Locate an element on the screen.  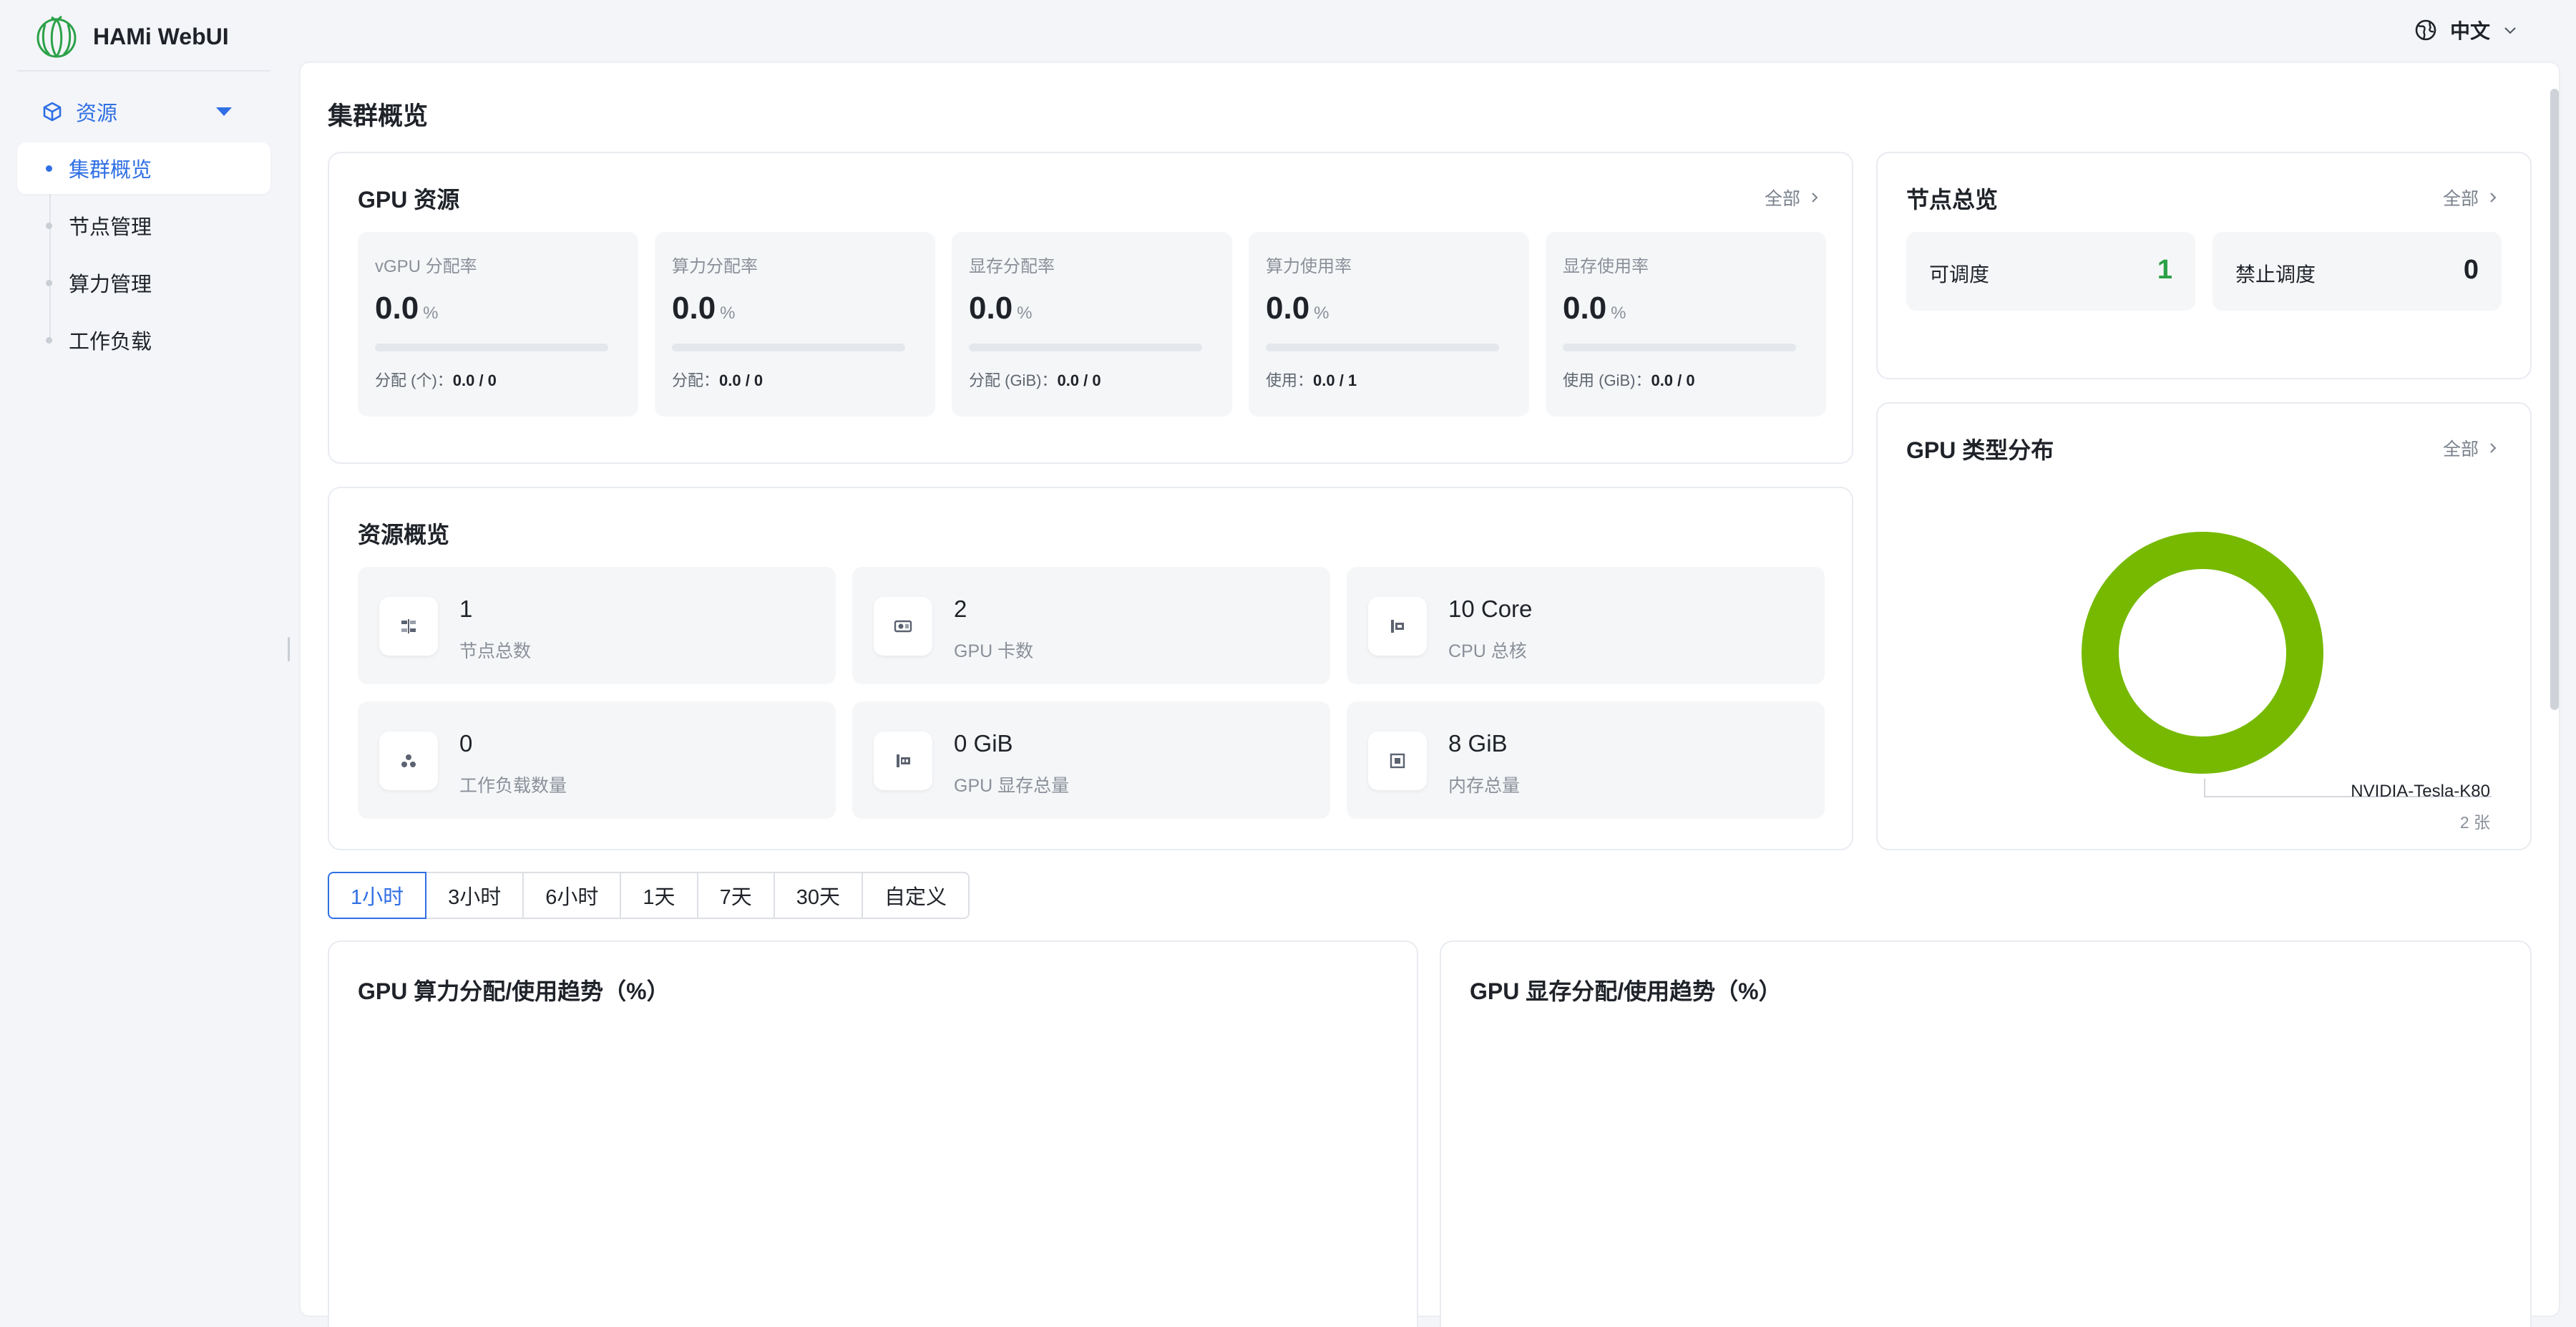
app-logo: HAMi WebUI is located at coordinates (132, 36).